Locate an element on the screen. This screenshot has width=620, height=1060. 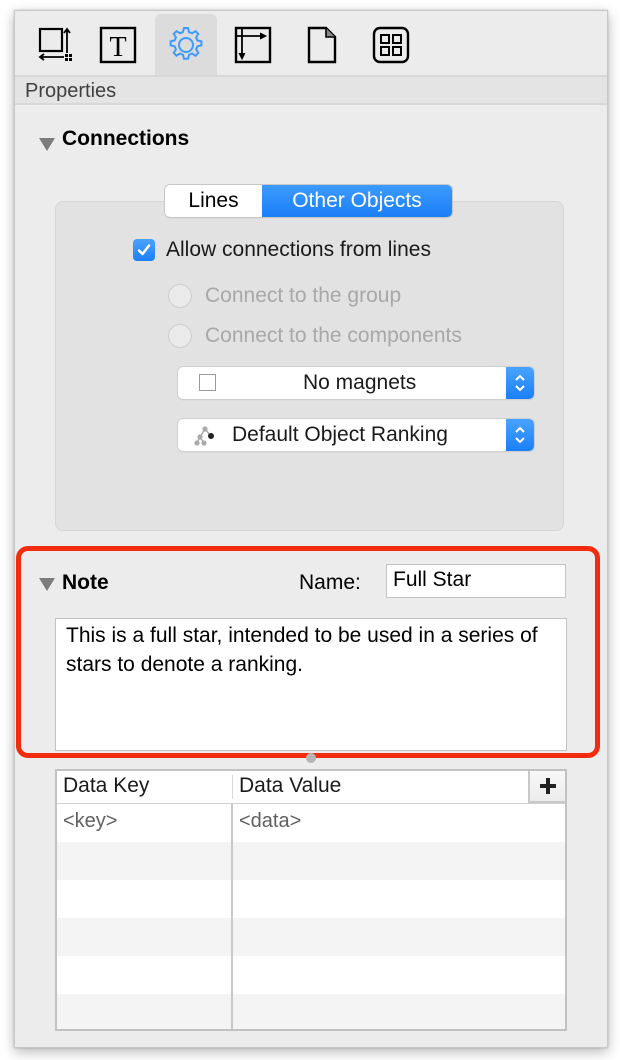
tab-text: T is located at coordinates (118, 44).